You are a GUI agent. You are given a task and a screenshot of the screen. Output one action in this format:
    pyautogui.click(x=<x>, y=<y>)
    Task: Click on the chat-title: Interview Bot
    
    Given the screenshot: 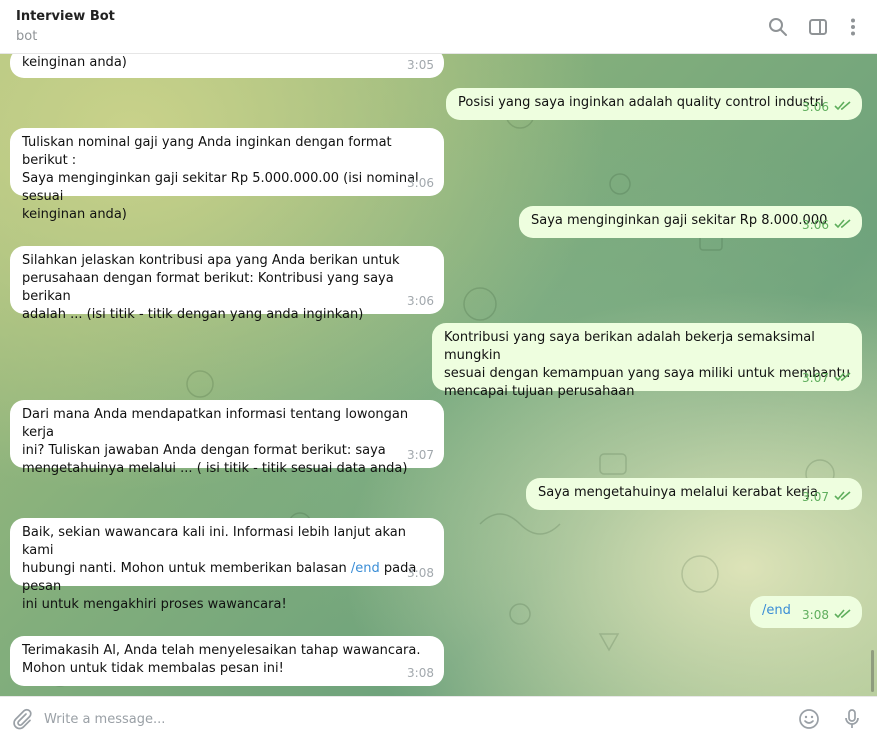 What is the action you would take?
    pyautogui.click(x=65, y=16)
    